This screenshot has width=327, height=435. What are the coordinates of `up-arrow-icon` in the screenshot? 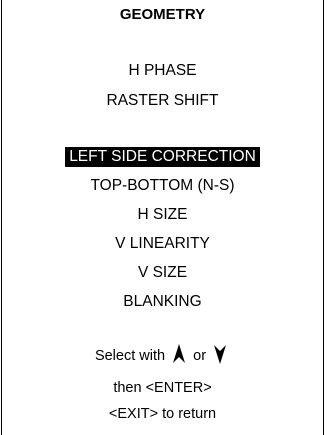 It's located at (179, 356).